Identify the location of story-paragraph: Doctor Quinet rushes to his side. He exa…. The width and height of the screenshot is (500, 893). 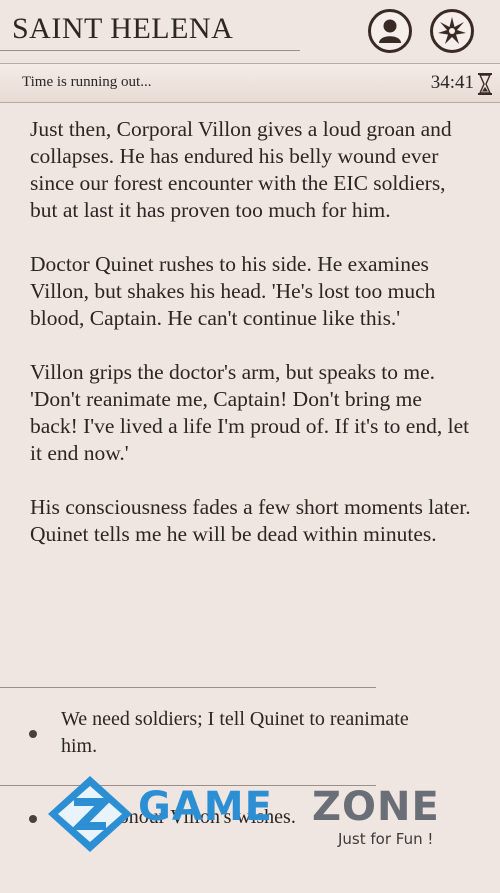
(233, 291).